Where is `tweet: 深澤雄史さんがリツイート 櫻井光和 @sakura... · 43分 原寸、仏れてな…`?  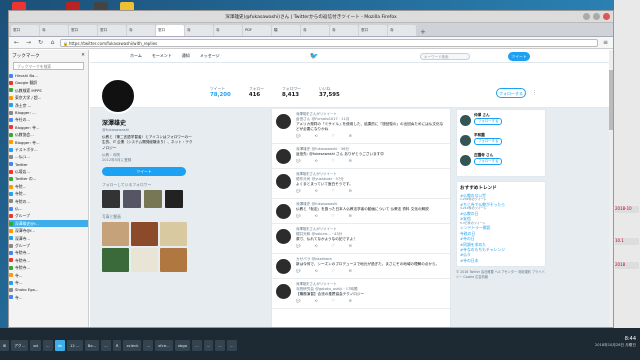
tweet: 深澤雄史さんがリツイート 櫻井光和 @sakura... · 43分 原寸、仏れてな… is located at coordinates (361, 239).